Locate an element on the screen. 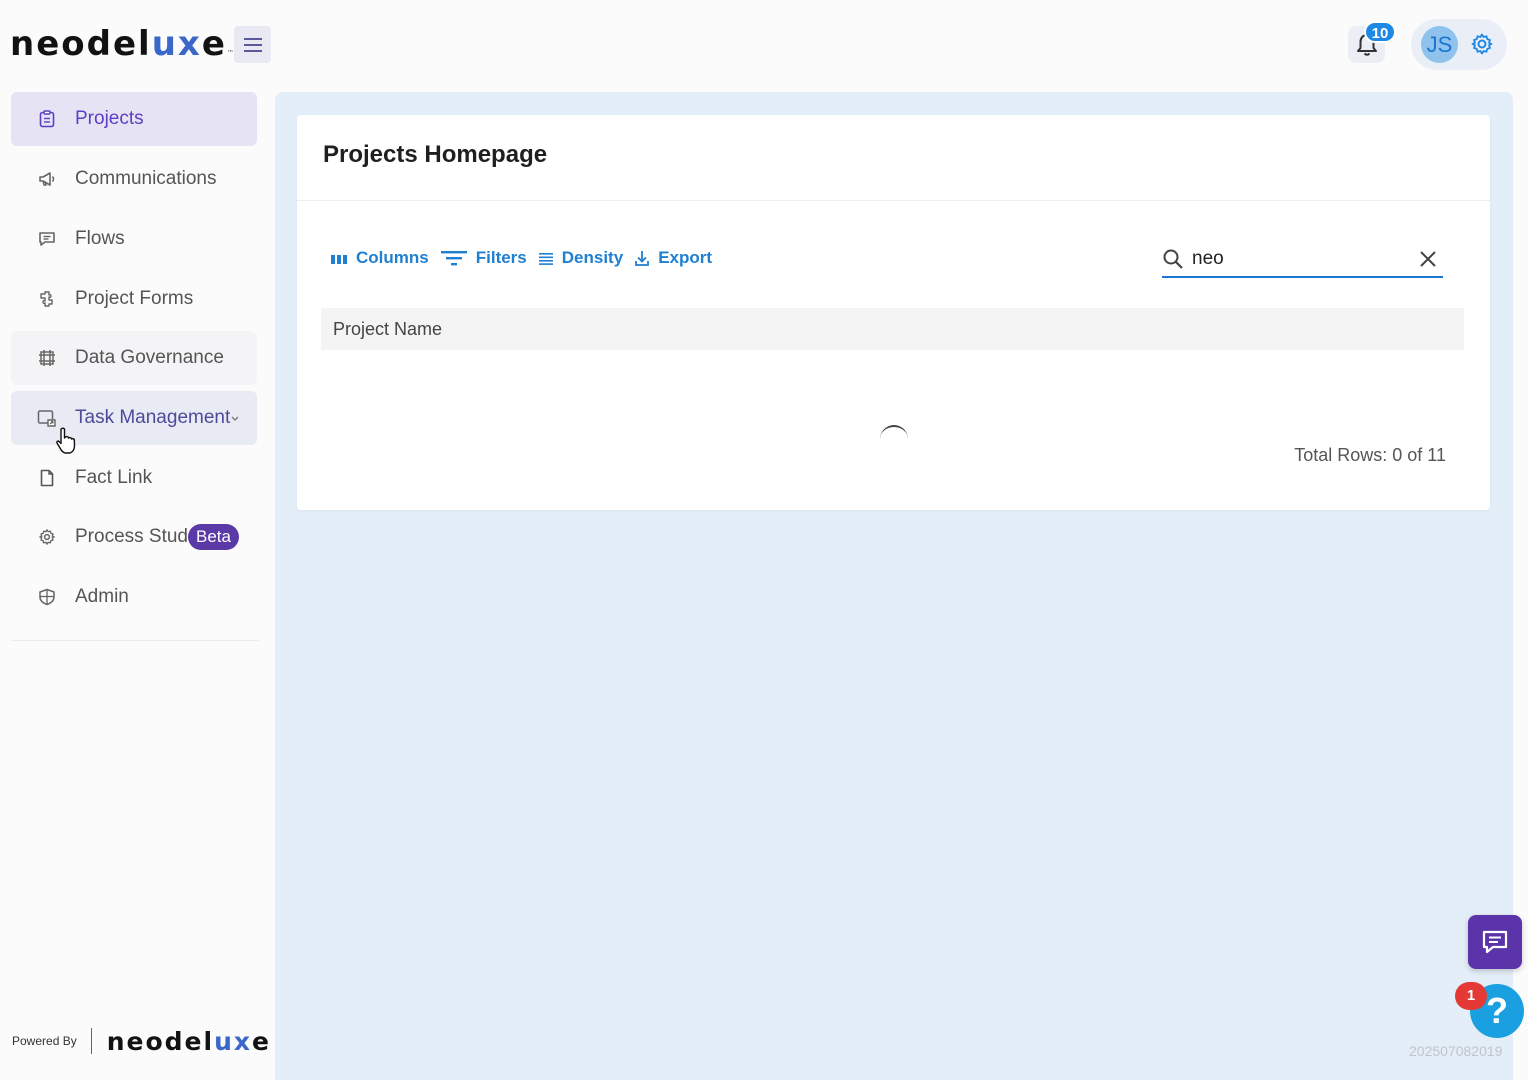  chevron-down-icon is located at coordinates (235, 418).